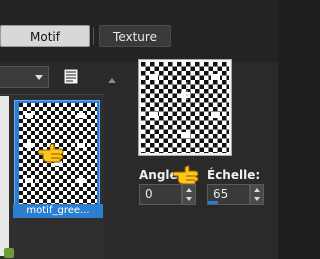 The width and height of the screenshot is (320, 259). I want to click on angle-spinner, so click(189, 194).